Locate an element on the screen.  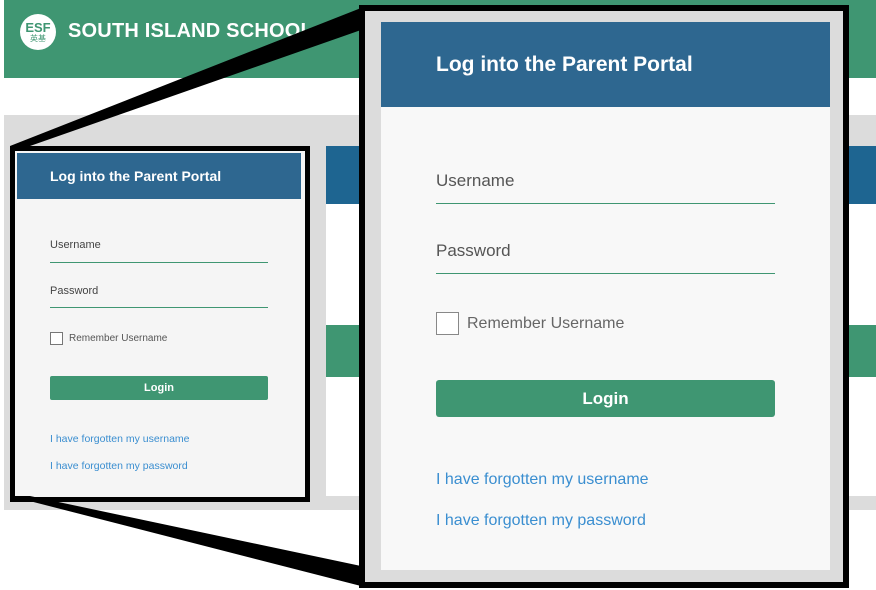
zoom-connector-bottom is located at coordinates (185, 541).